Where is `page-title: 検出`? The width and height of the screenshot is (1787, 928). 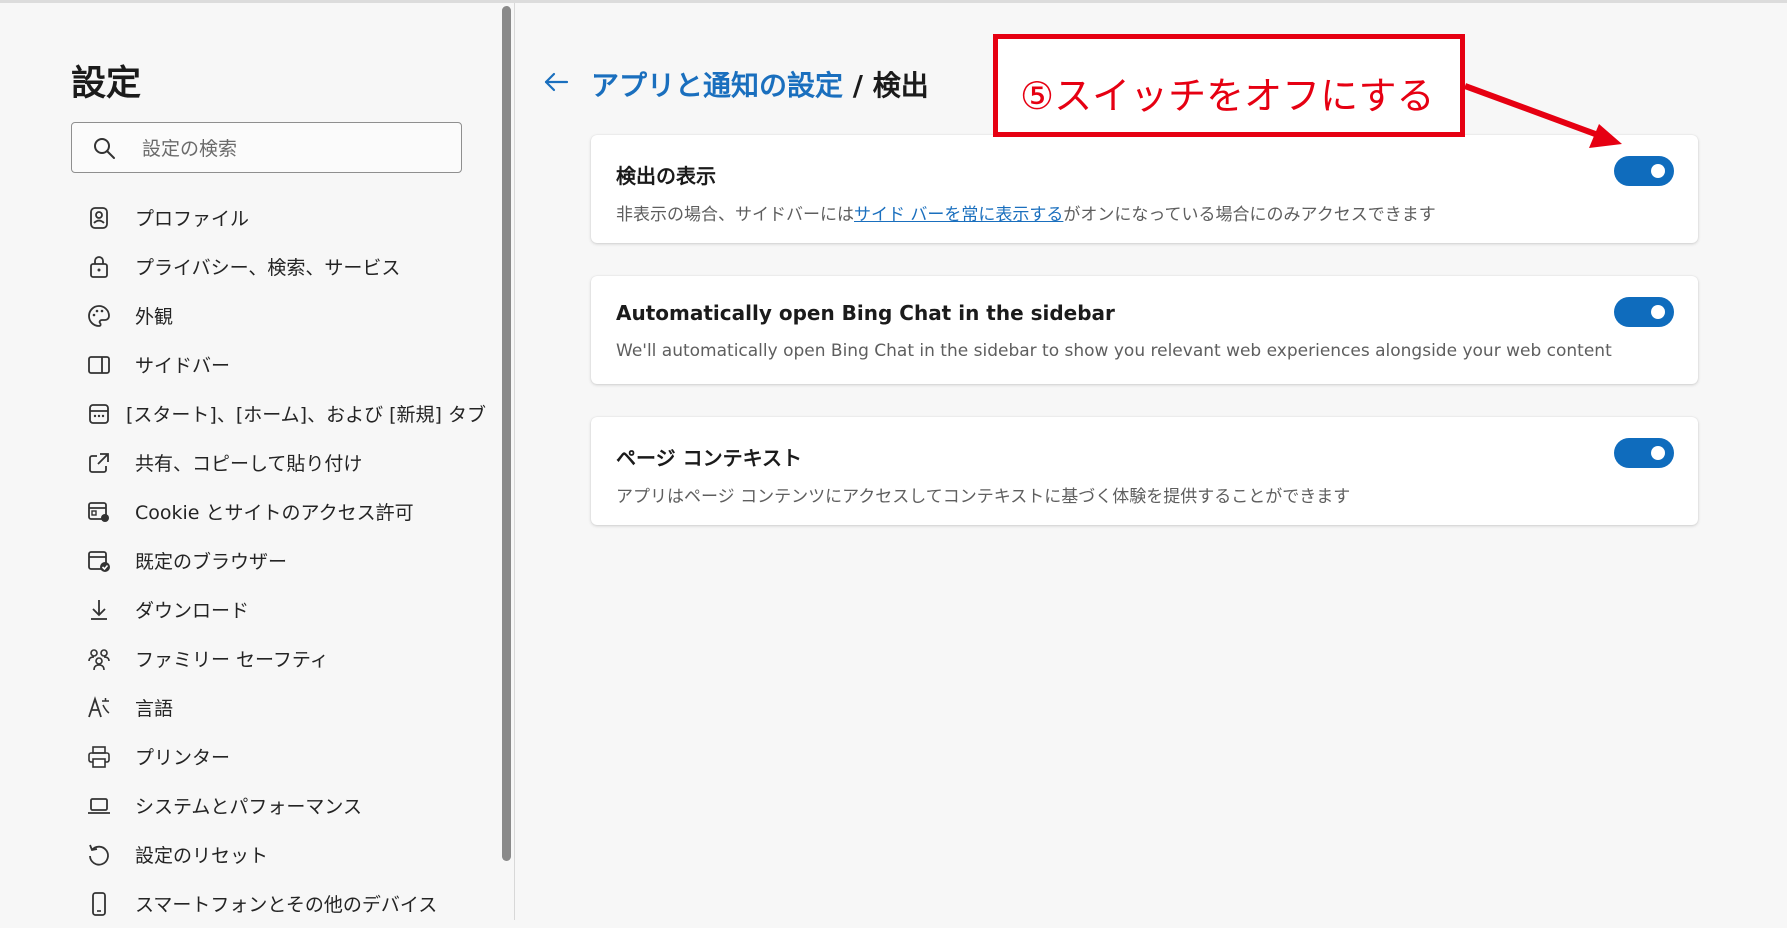 page-title: 検出 is located at coordinates (900, 85).